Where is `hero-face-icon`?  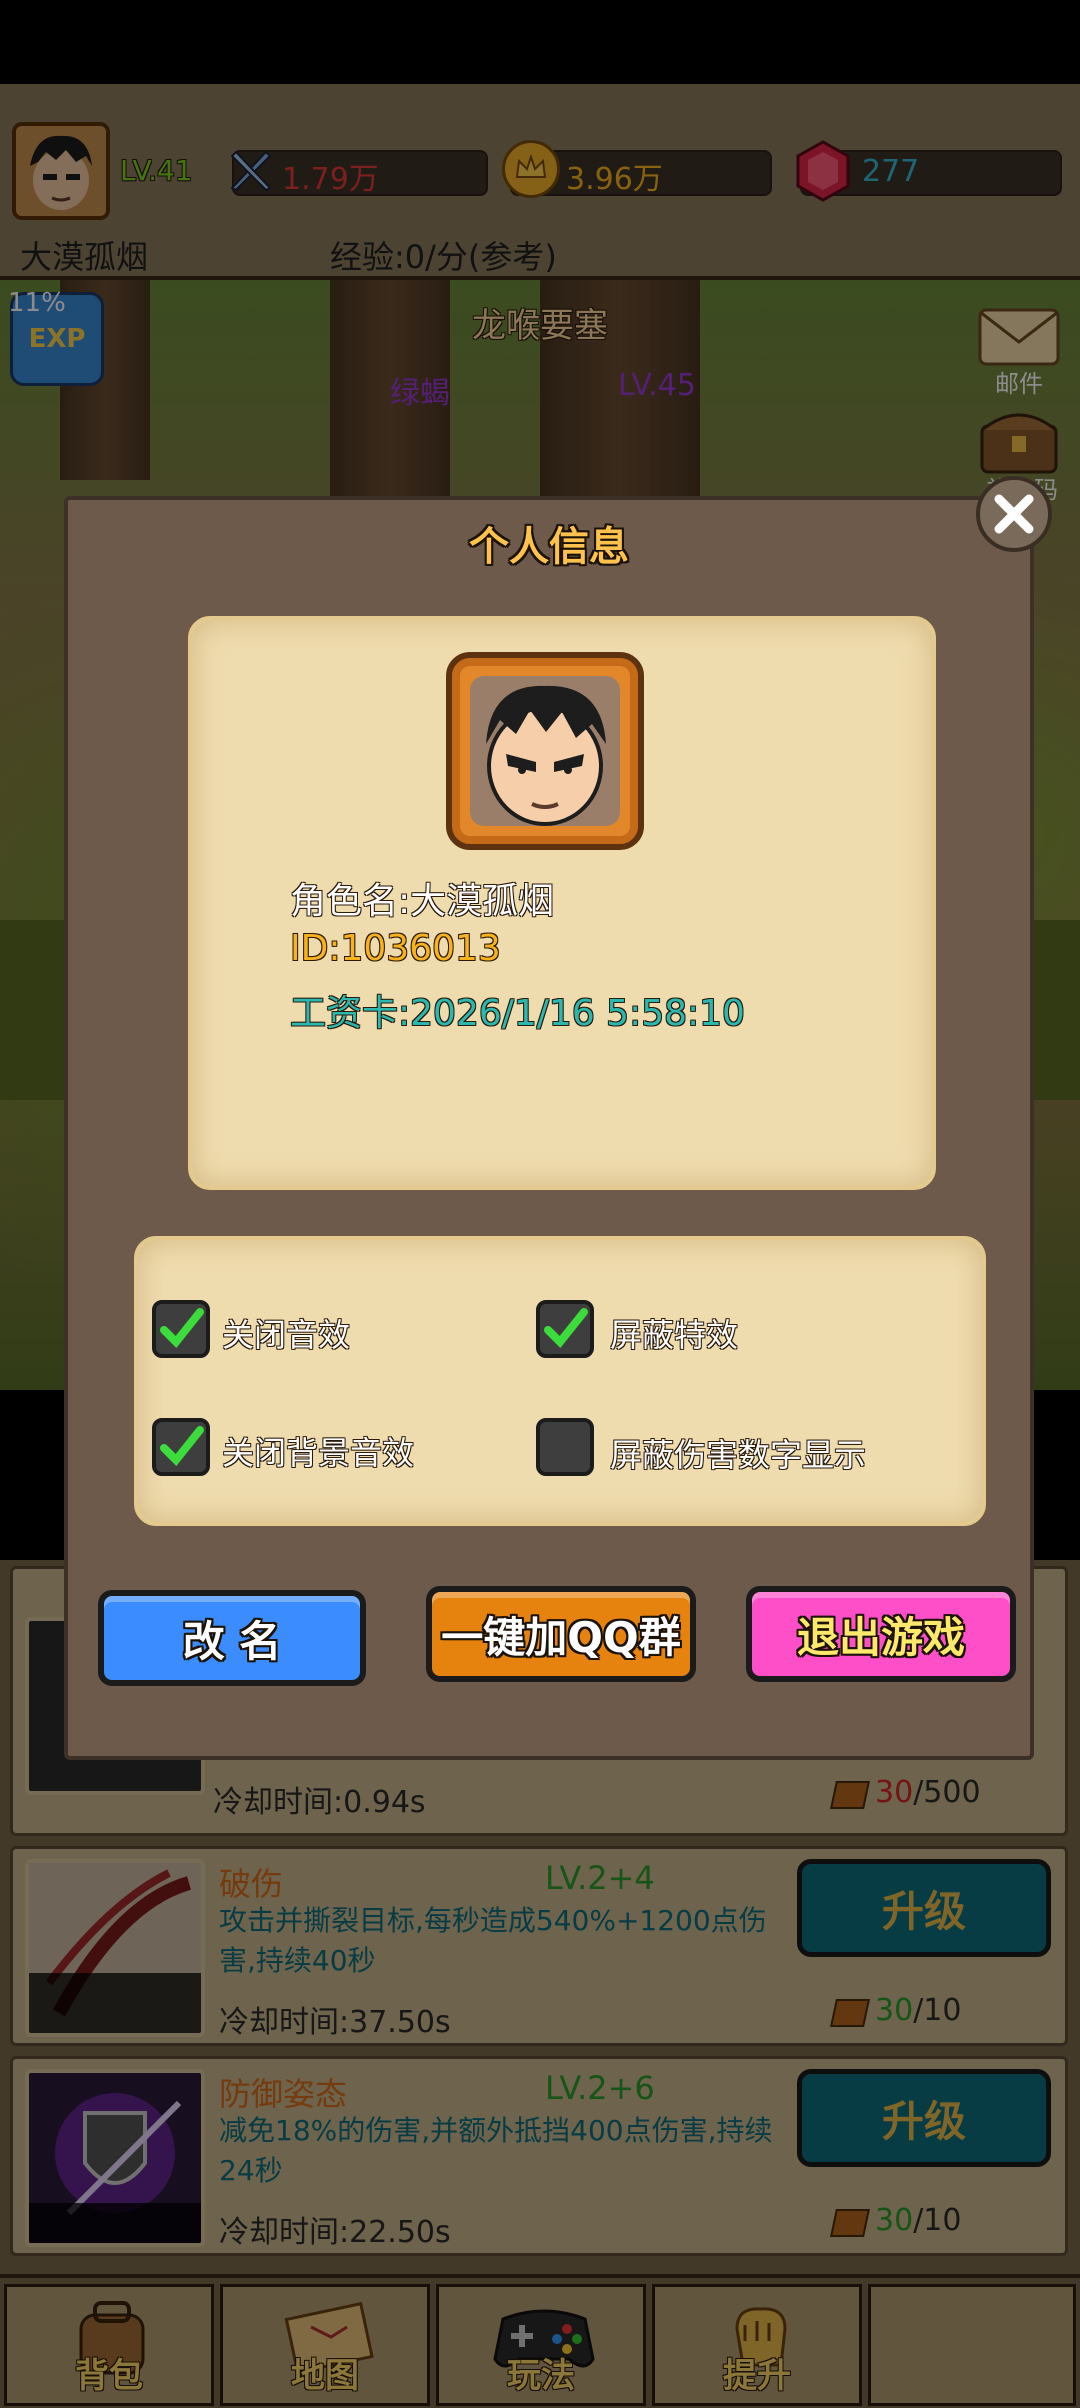 hero-face-icon is located at coordinates (545, 751).